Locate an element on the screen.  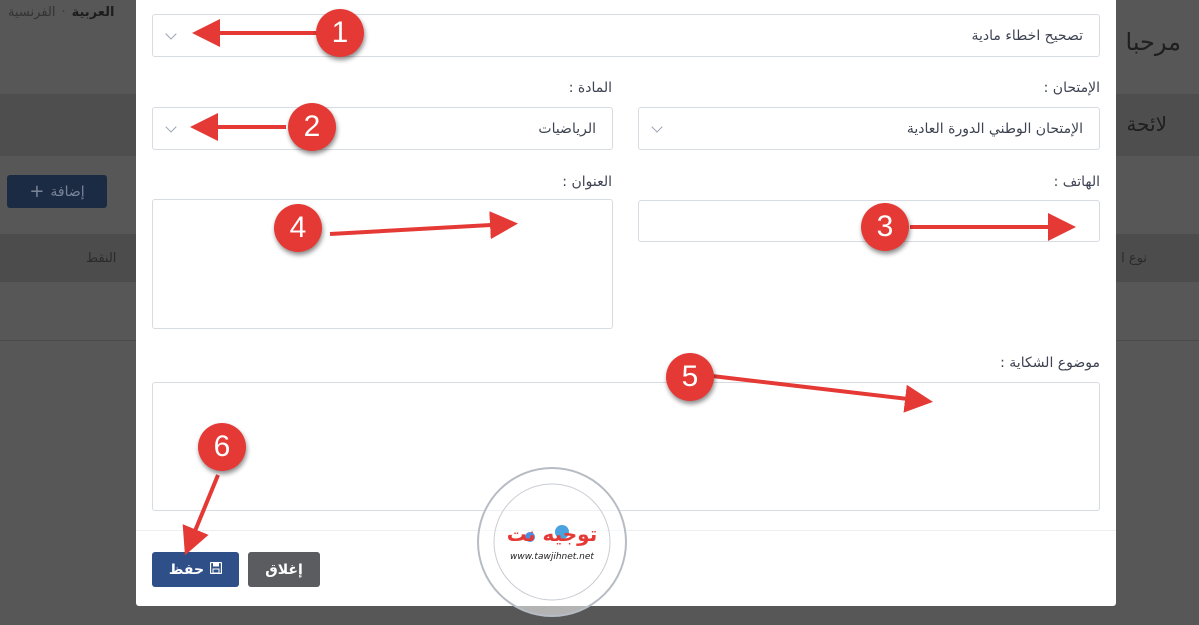
column-header-points: النقط is located at coordinates (101, 258).